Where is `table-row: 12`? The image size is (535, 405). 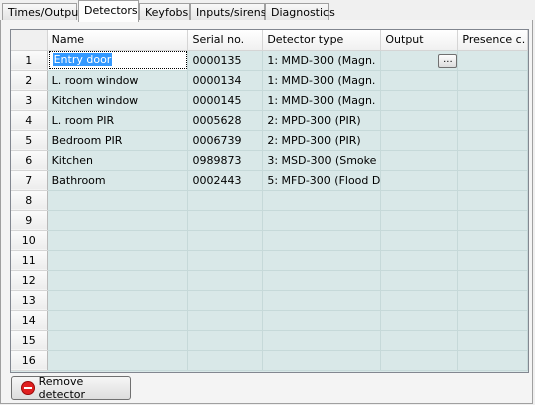
table-row: 12 is located at coordinates (269, 280).